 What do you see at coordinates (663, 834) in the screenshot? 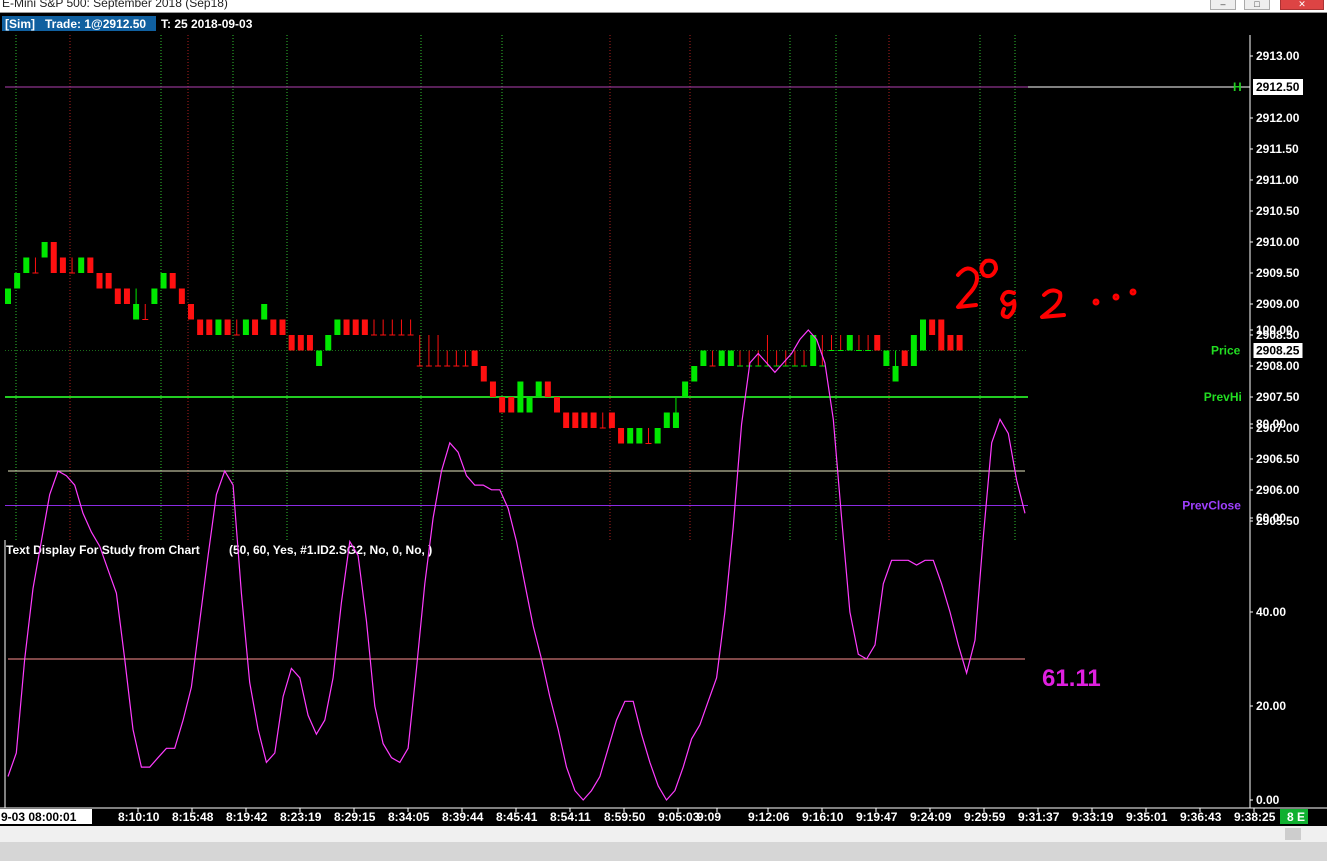
I see `horizontal-scrollbar` at bounding box center [663, 834].